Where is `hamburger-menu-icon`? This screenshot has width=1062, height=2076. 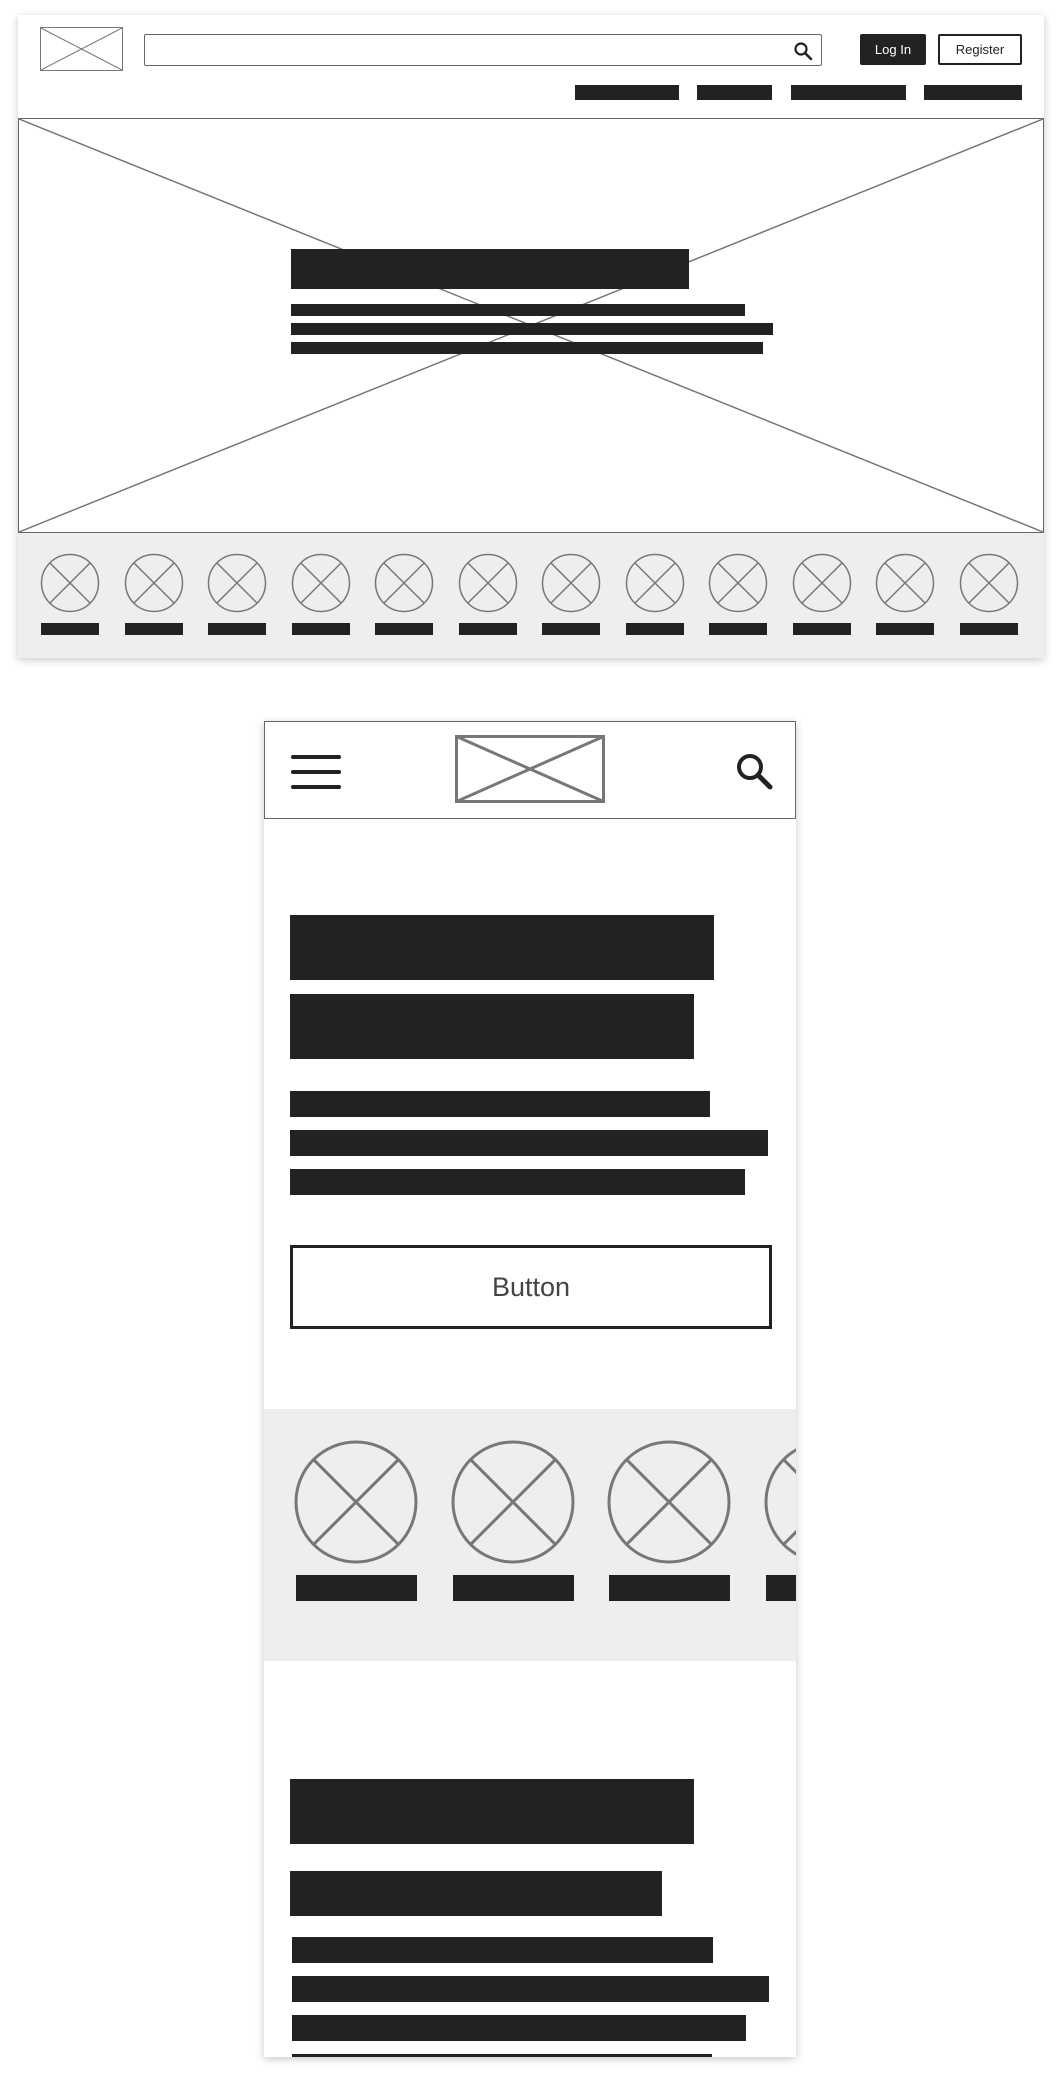
hamburger-menu-icon is located at coordinates (317, 772).